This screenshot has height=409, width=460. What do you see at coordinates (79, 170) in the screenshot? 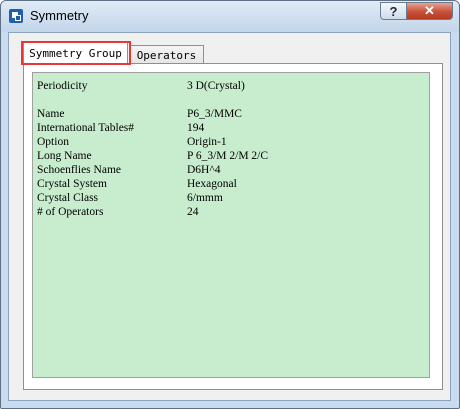
I see `field-label: Schoenflies Name` at bounding box center [79, 170].